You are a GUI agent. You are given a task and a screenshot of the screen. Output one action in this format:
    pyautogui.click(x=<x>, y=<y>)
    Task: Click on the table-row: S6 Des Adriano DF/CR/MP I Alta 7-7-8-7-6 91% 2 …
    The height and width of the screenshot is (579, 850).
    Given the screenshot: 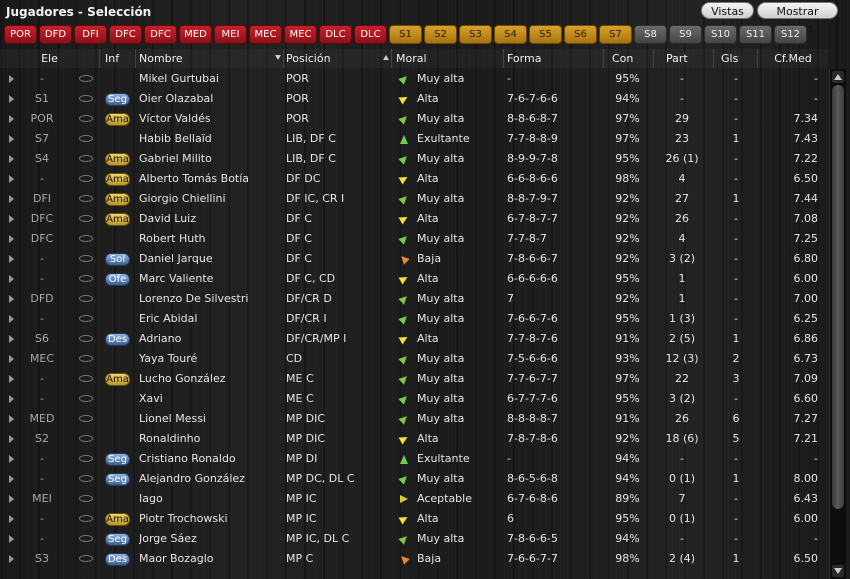 What is the action you would take?
    pyautogui.click(x=414, y=339)
    